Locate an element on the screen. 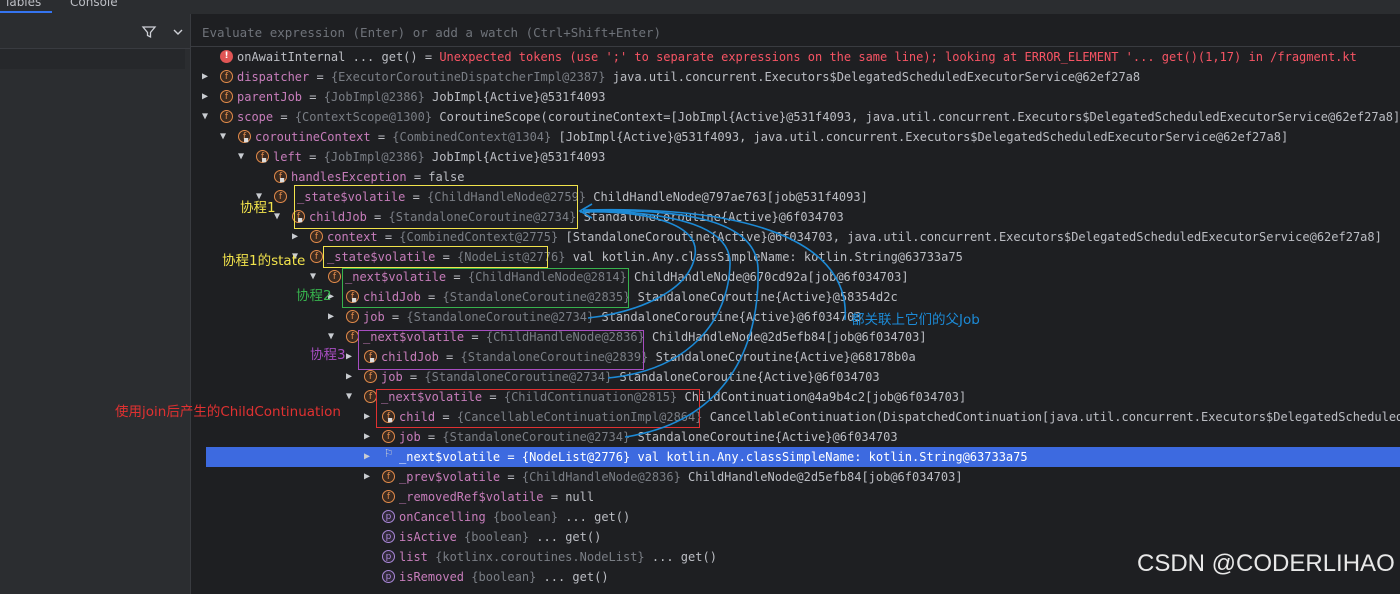  annotation-coroutine3: 协程3 is located at coordinates (328, 355).